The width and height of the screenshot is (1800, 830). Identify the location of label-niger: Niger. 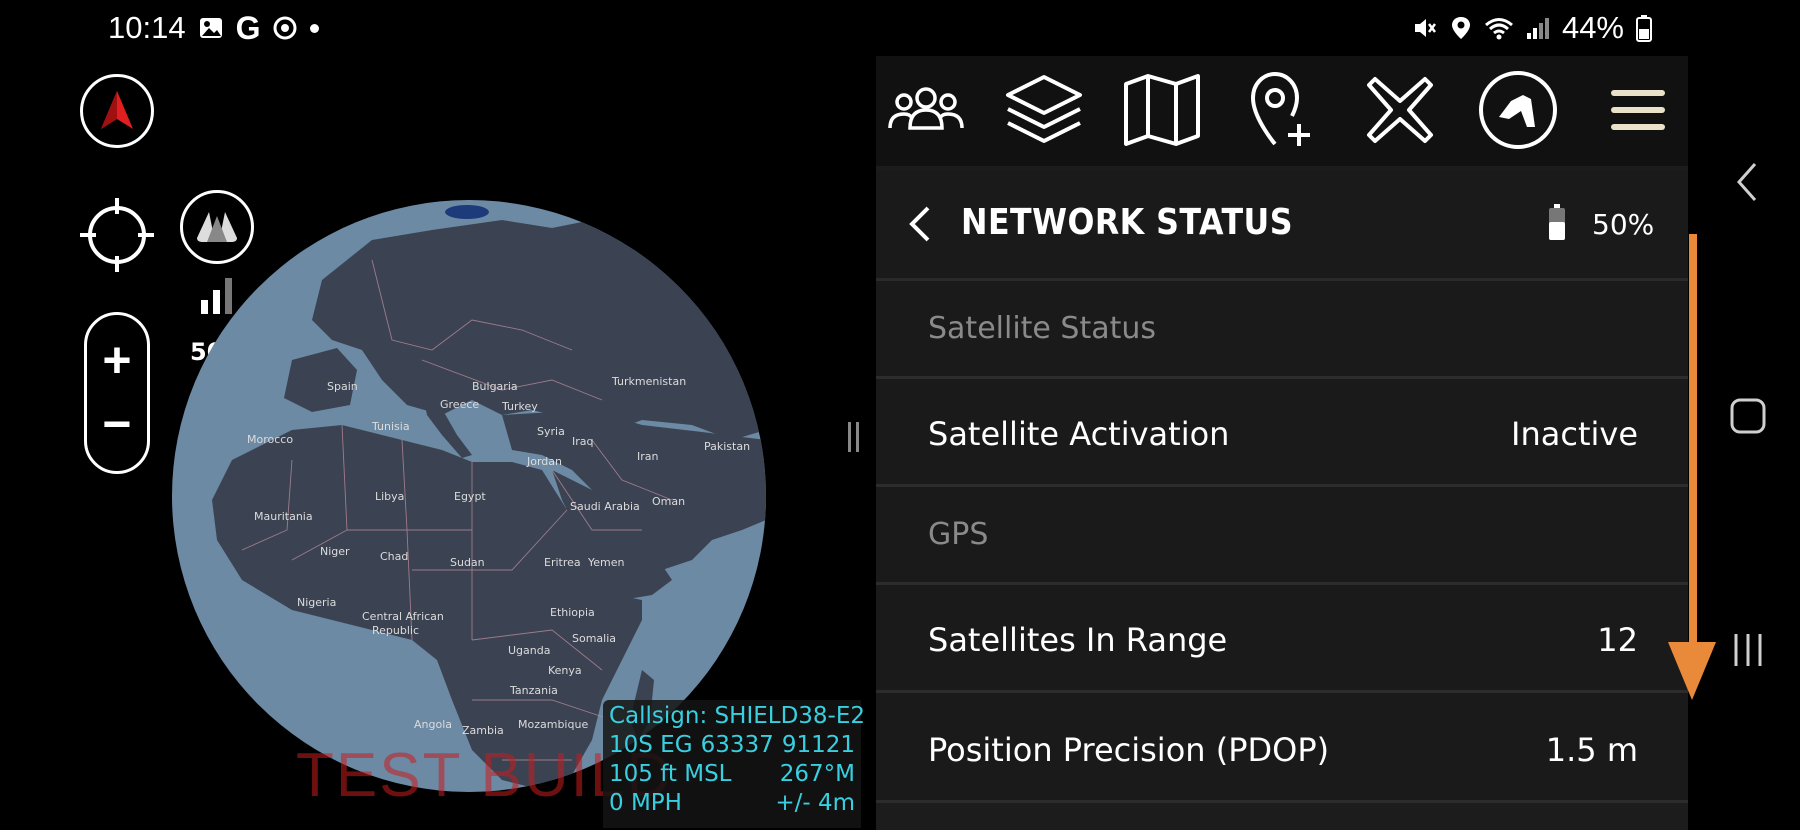
(335, 551).